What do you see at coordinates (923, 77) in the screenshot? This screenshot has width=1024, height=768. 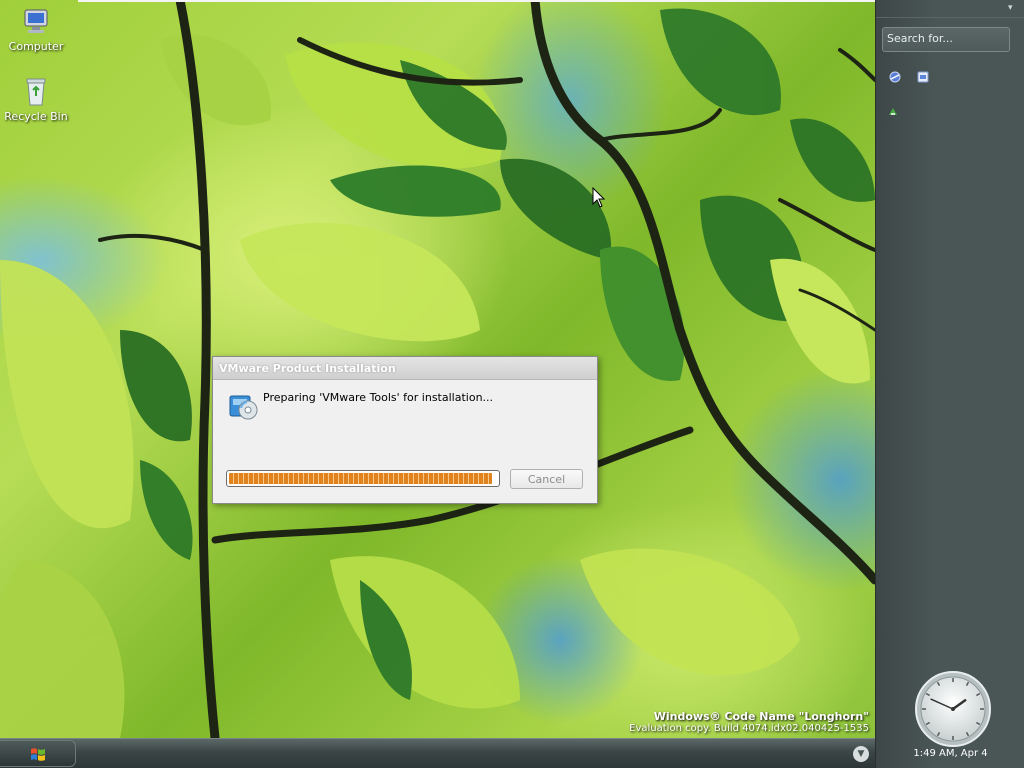 I see `document-icon` at bounding box center [923, 77].